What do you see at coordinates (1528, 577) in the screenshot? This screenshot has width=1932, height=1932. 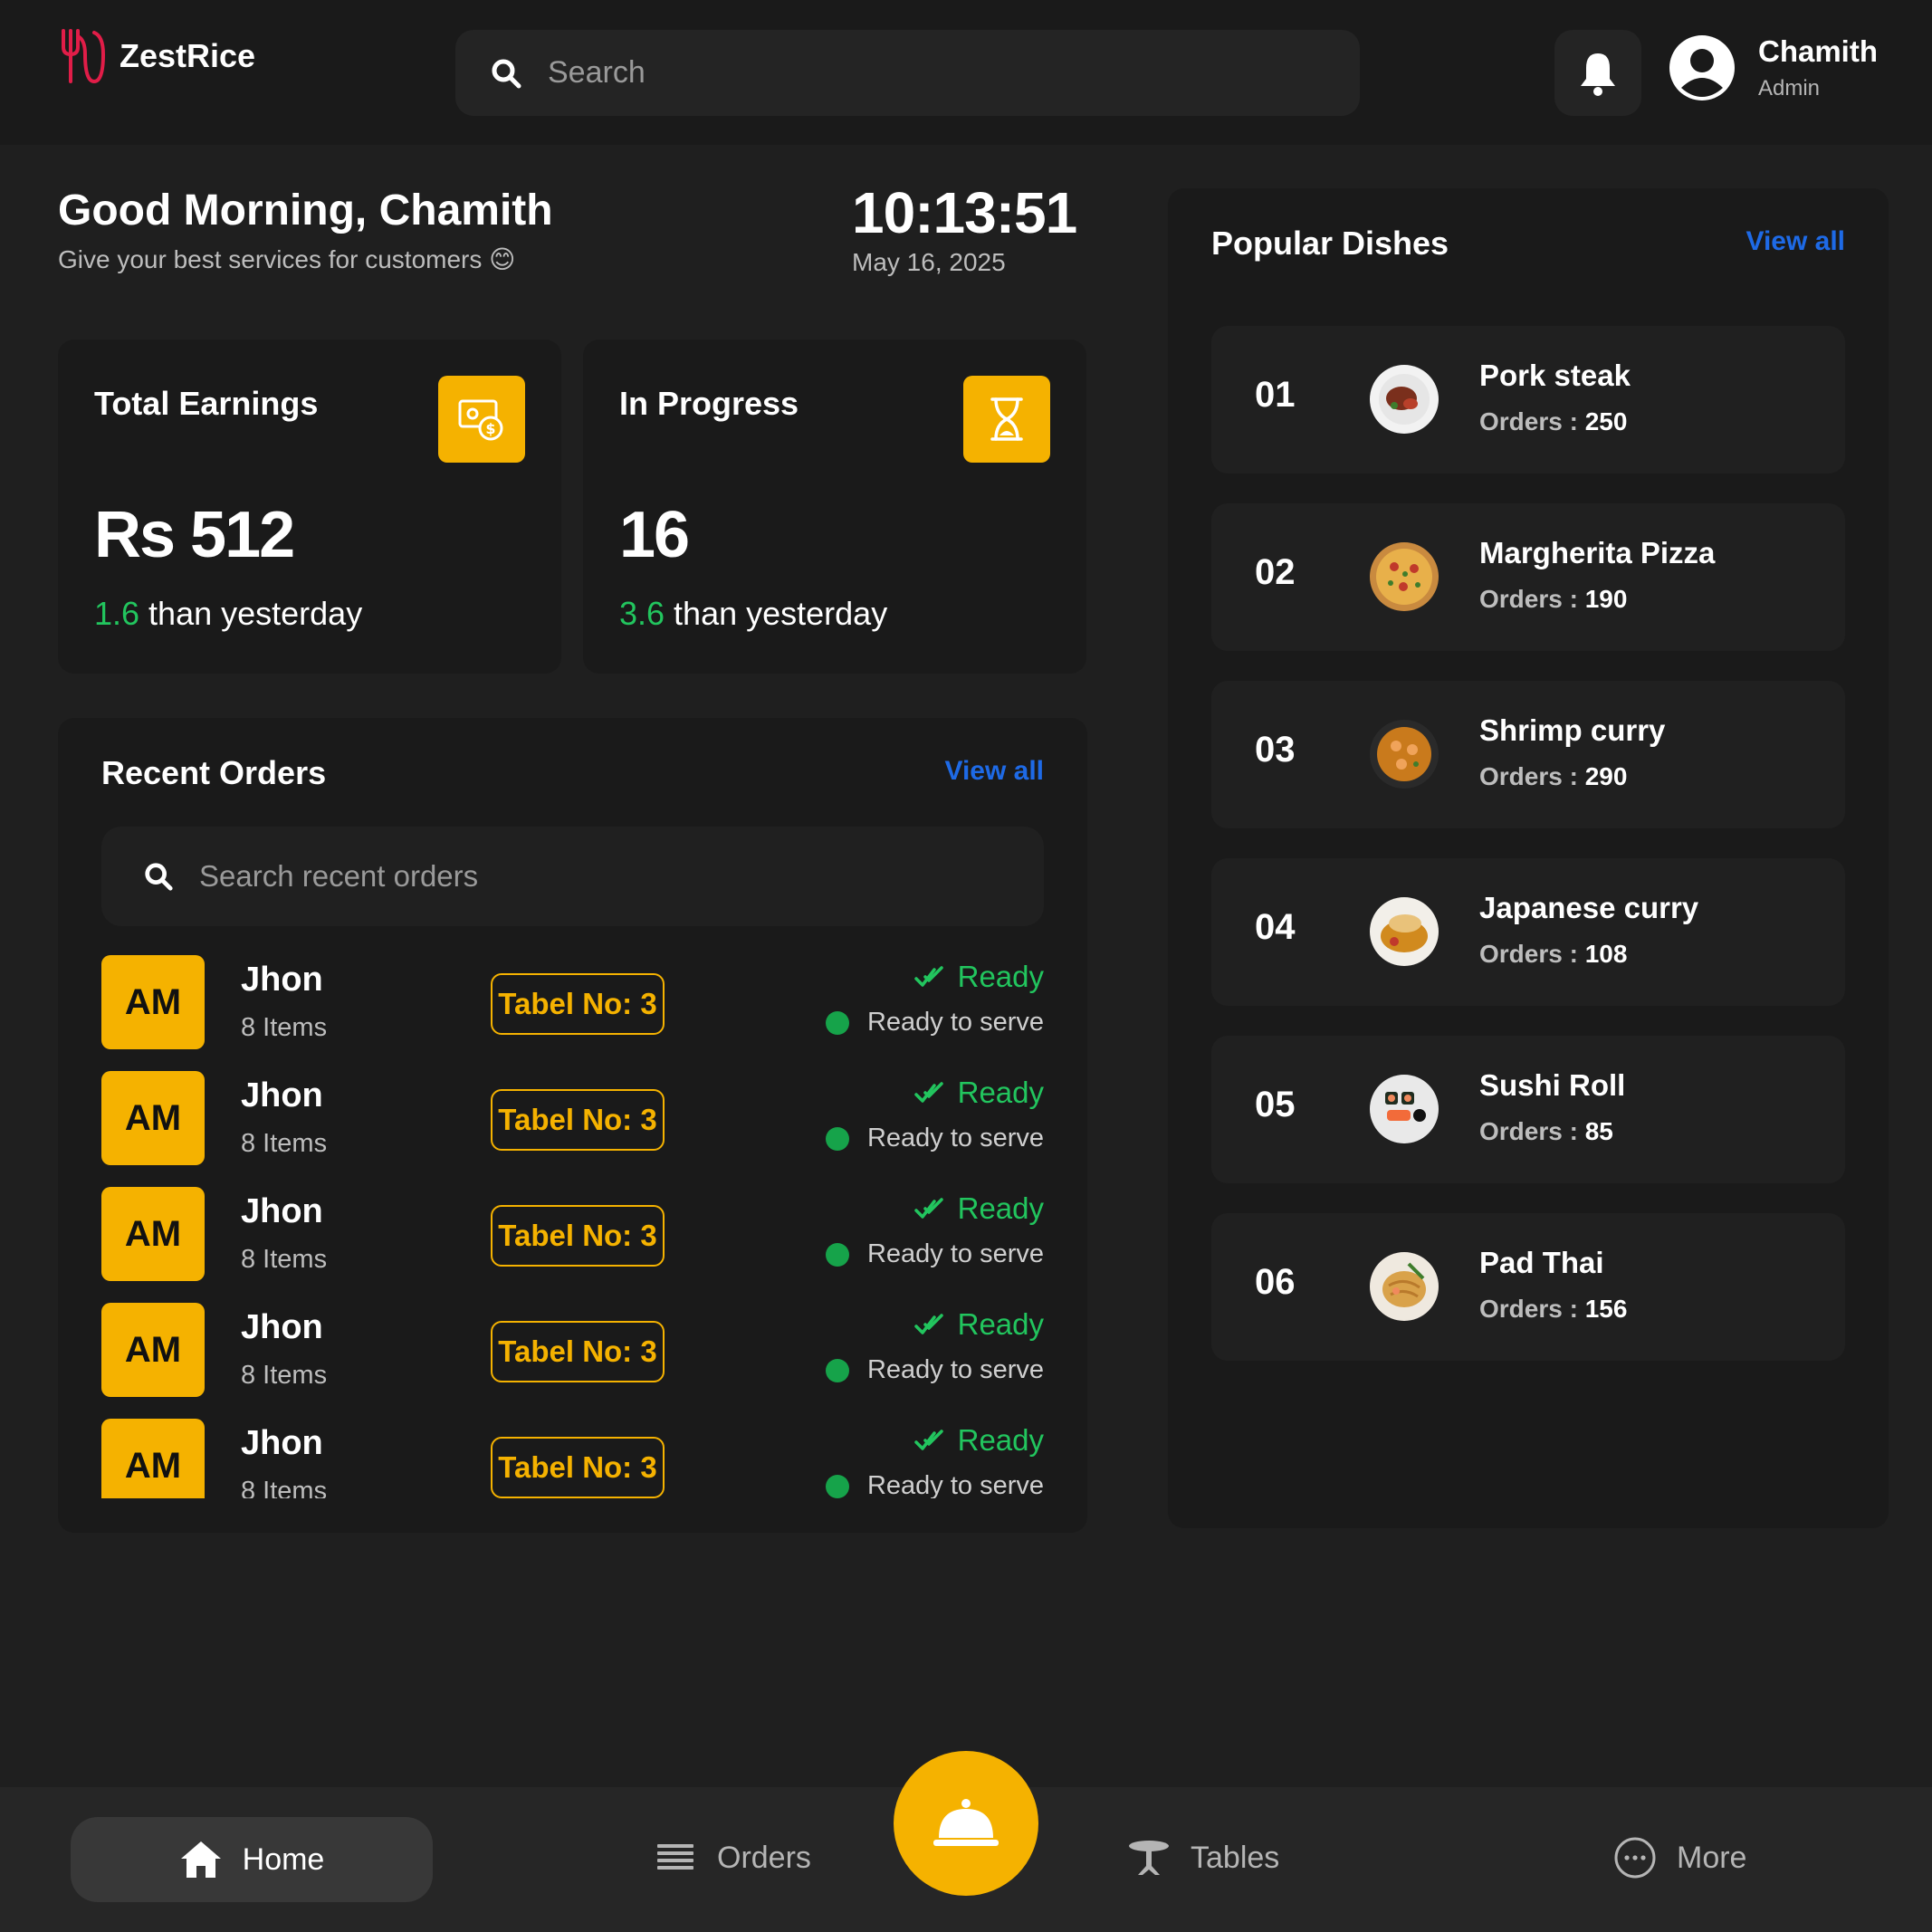 I see `dish-item: 02 Margherita Pizza Orders : 190` at bounding box center [1528, 577].